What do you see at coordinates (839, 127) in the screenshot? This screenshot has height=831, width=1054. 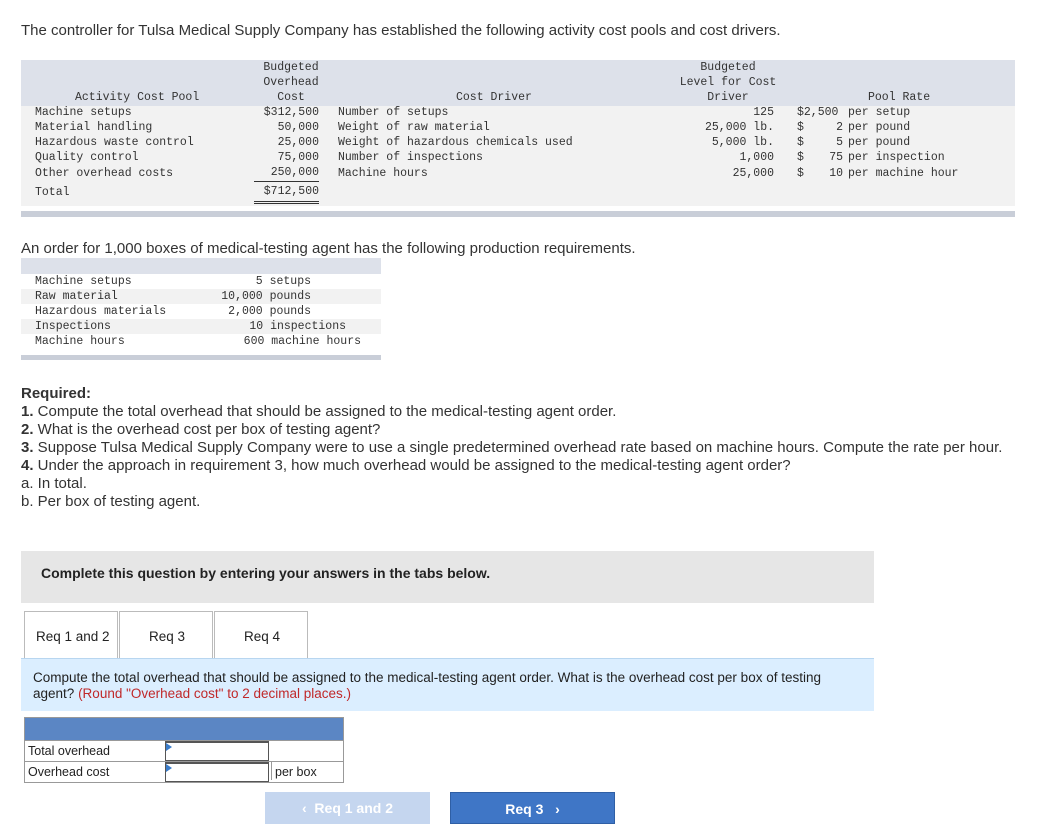 I see `row-rate-amount: 2` at bounding box center [839, 127].